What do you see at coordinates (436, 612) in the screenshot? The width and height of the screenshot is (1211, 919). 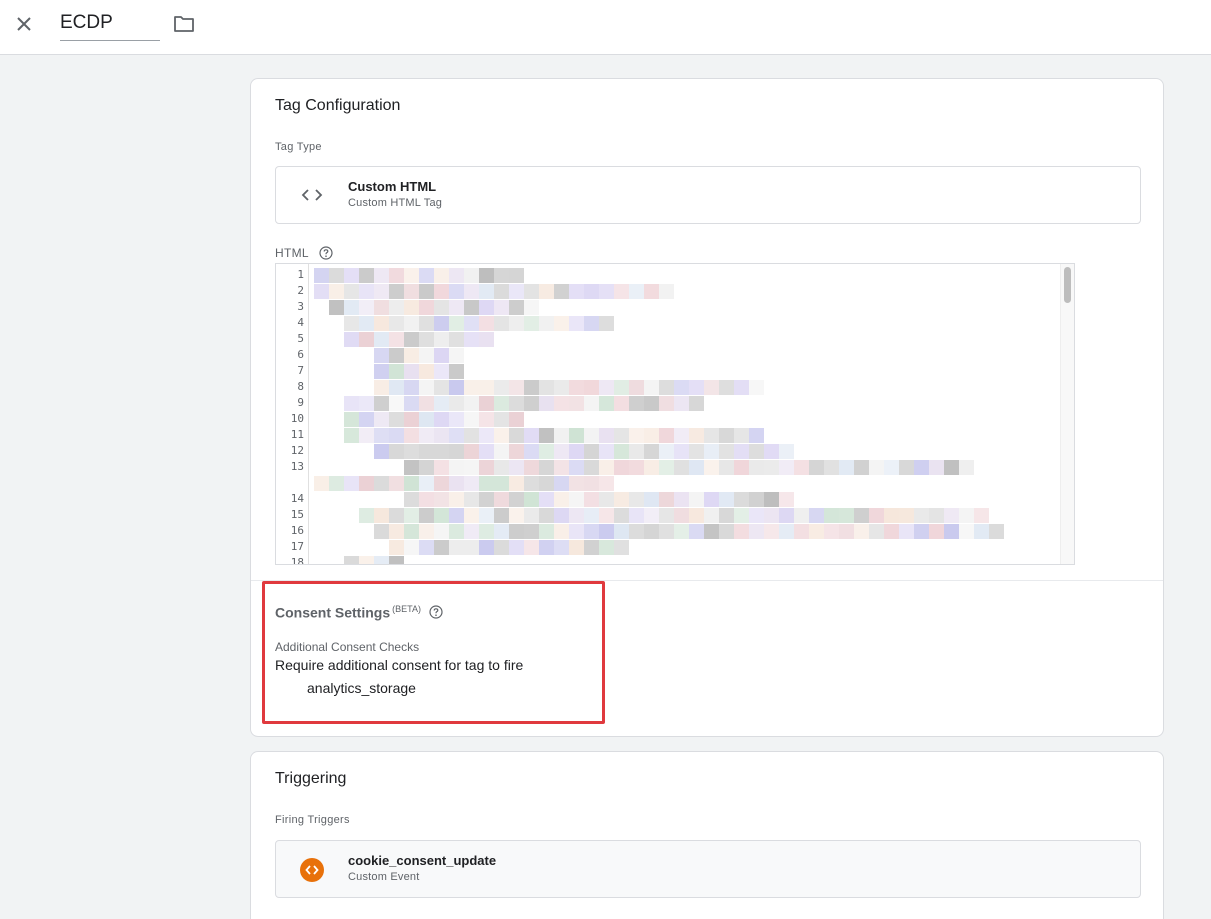 I see `consent-help-icon` at bounding box center [436, 612].